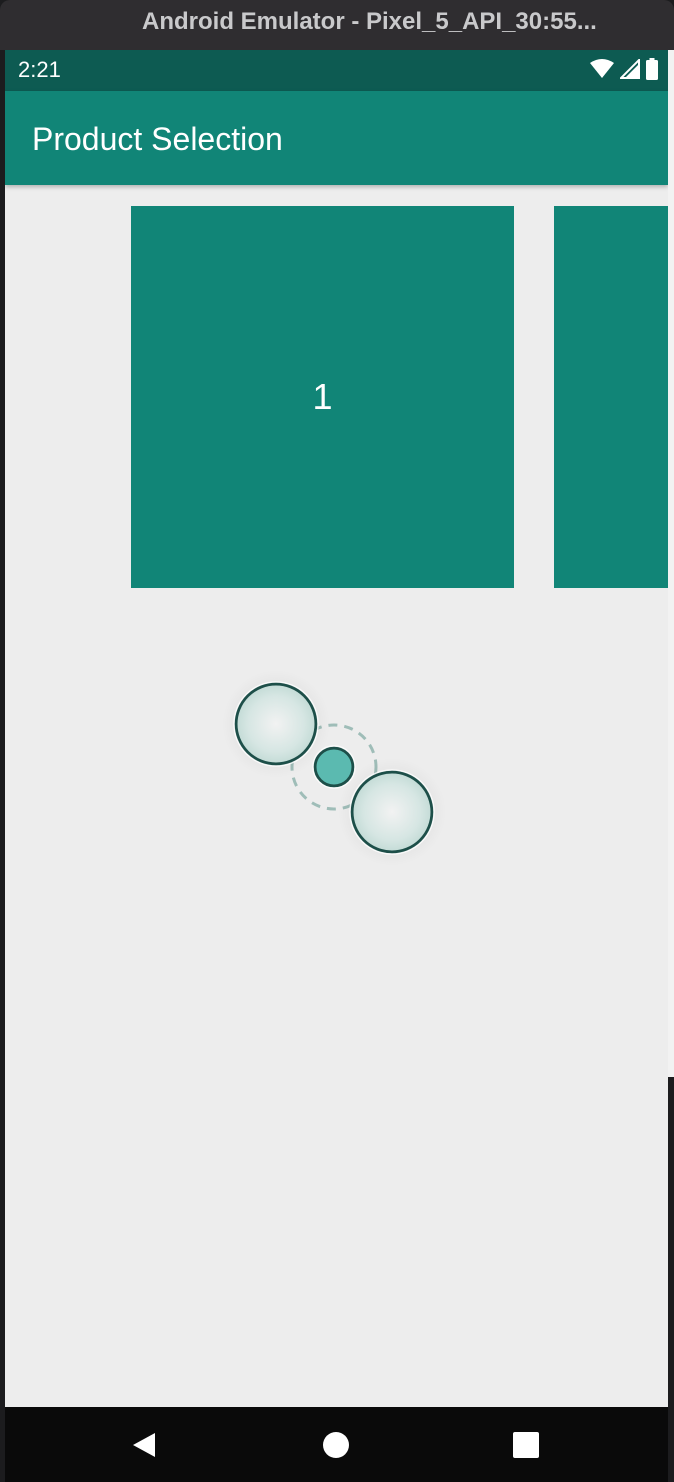 The image size is (674, 1482). What do you see at coordinates (39, 69) in the screenshot?
I see `status-time: 2:21` at bounding box center [39, 69].